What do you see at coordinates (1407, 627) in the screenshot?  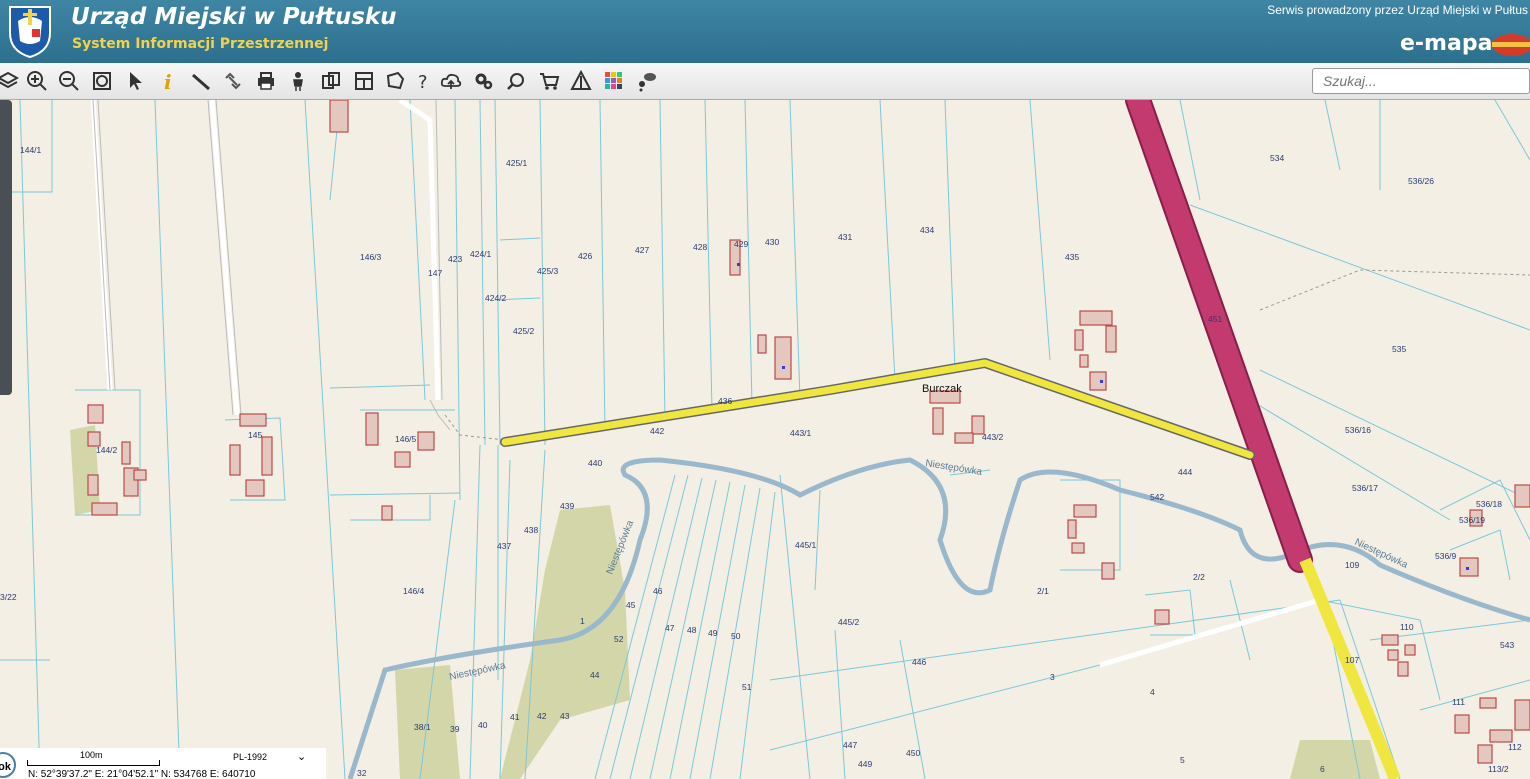 I see `parcel-label: 110` at bounding box center [1407, 627].